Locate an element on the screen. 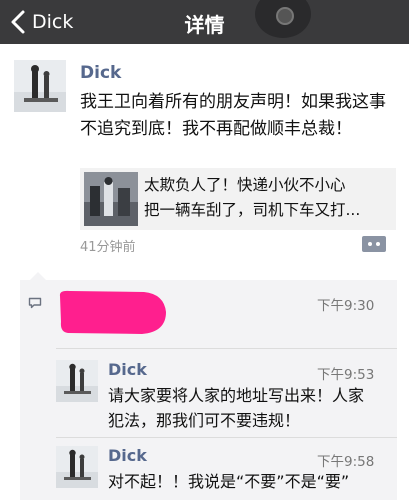 This screenshot has height=500, width=409. nav-bar: Dick 详情 is located at coordinates (204, 22).